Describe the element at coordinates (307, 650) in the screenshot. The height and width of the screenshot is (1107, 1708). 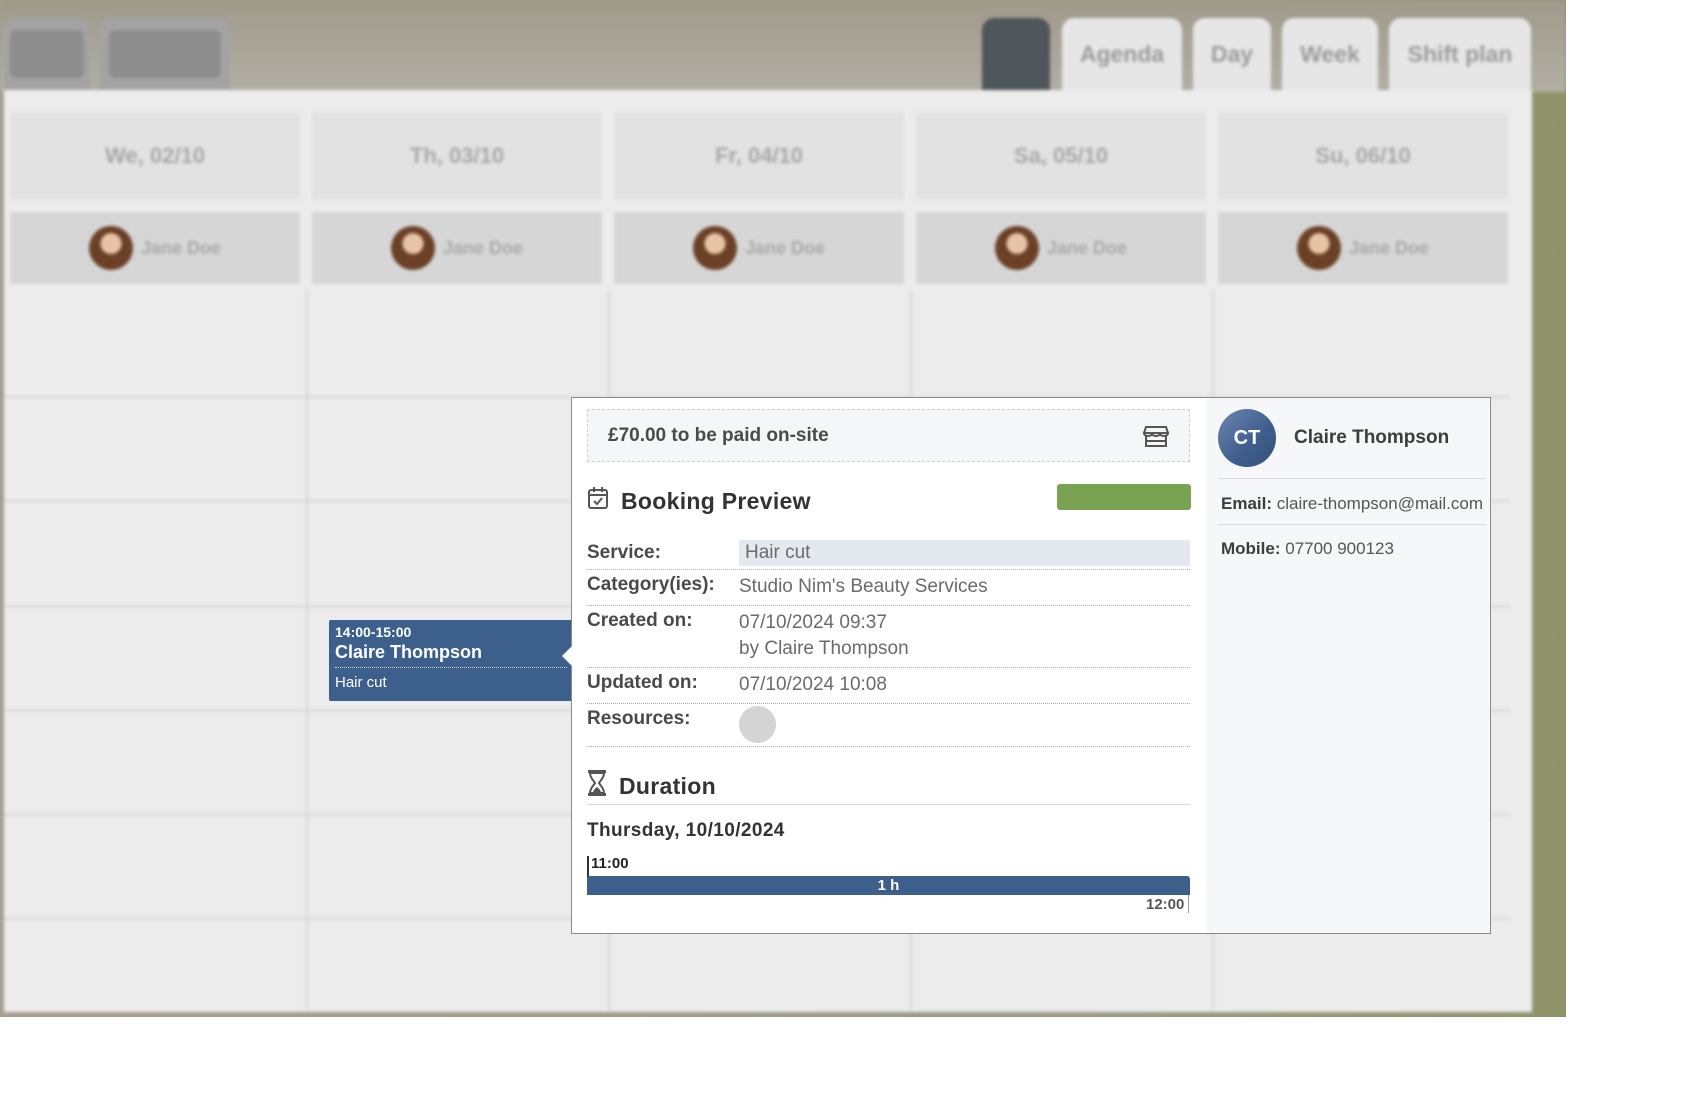
I see `grid-divider` at that location.